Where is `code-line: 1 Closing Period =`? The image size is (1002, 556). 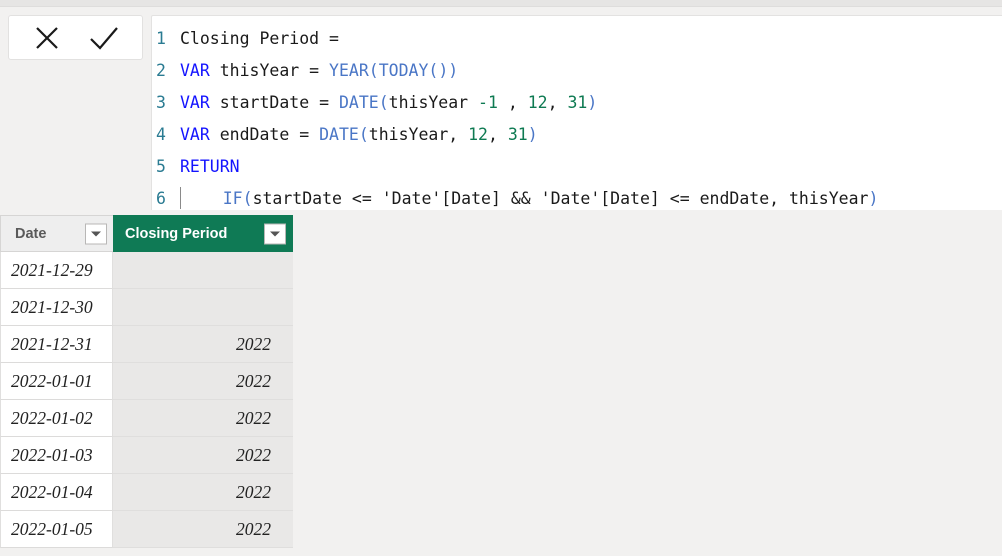 code-line: 1 Closing Period = is located at coordinates (577, 39).